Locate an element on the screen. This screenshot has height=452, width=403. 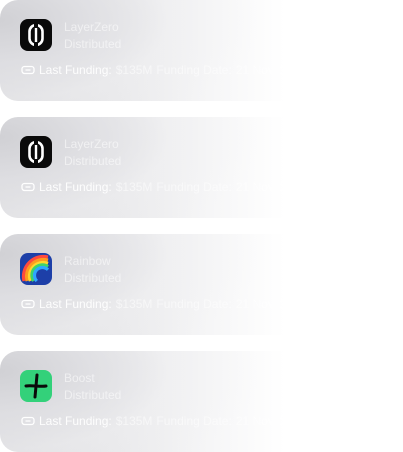
project-name: Boost is located at coordinates (79, 378).